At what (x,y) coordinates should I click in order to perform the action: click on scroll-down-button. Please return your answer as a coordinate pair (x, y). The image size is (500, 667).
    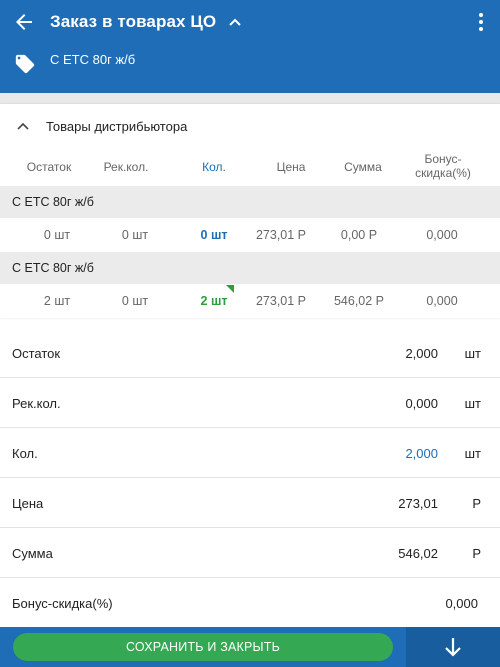
    Looking at the image, I should click on (453, 647).